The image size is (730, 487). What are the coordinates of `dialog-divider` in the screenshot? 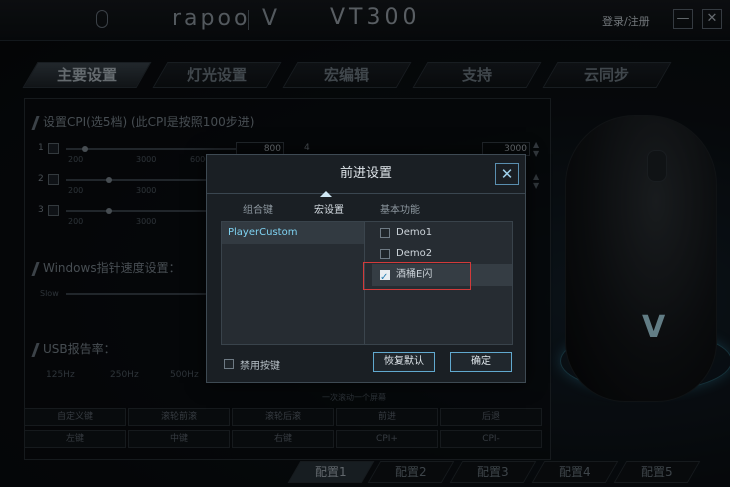 It's located at (366, 193).